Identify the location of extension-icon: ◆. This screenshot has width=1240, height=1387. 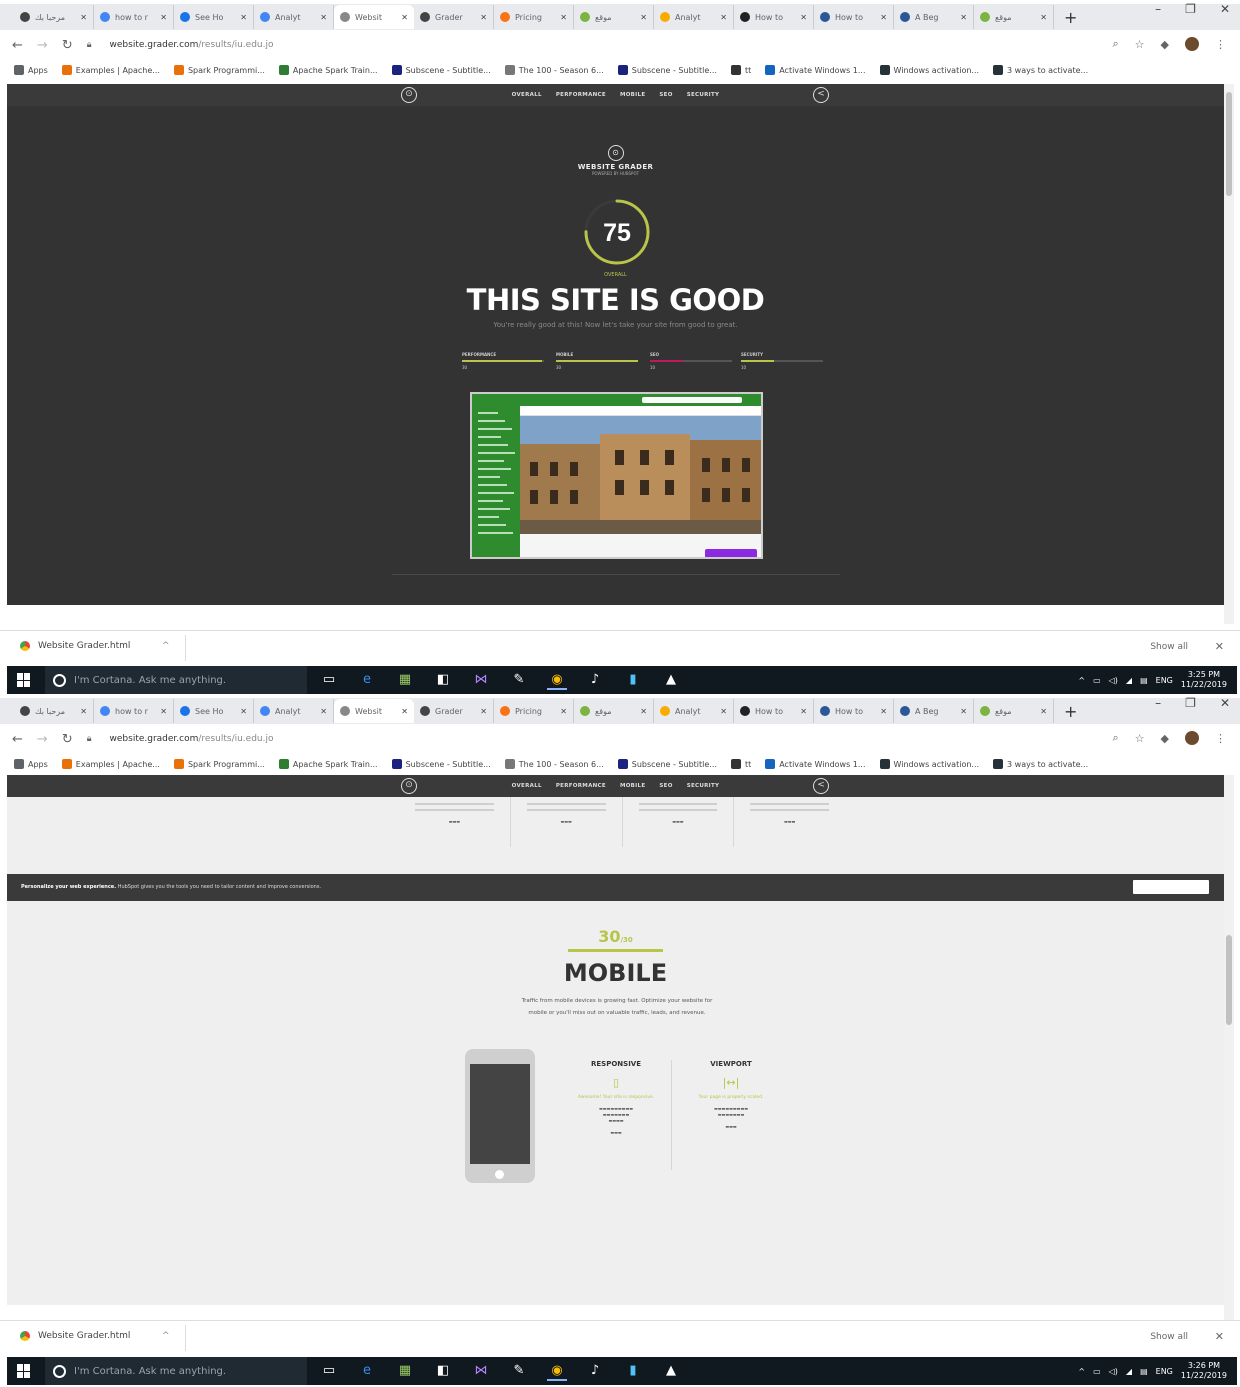
(1165, 738).